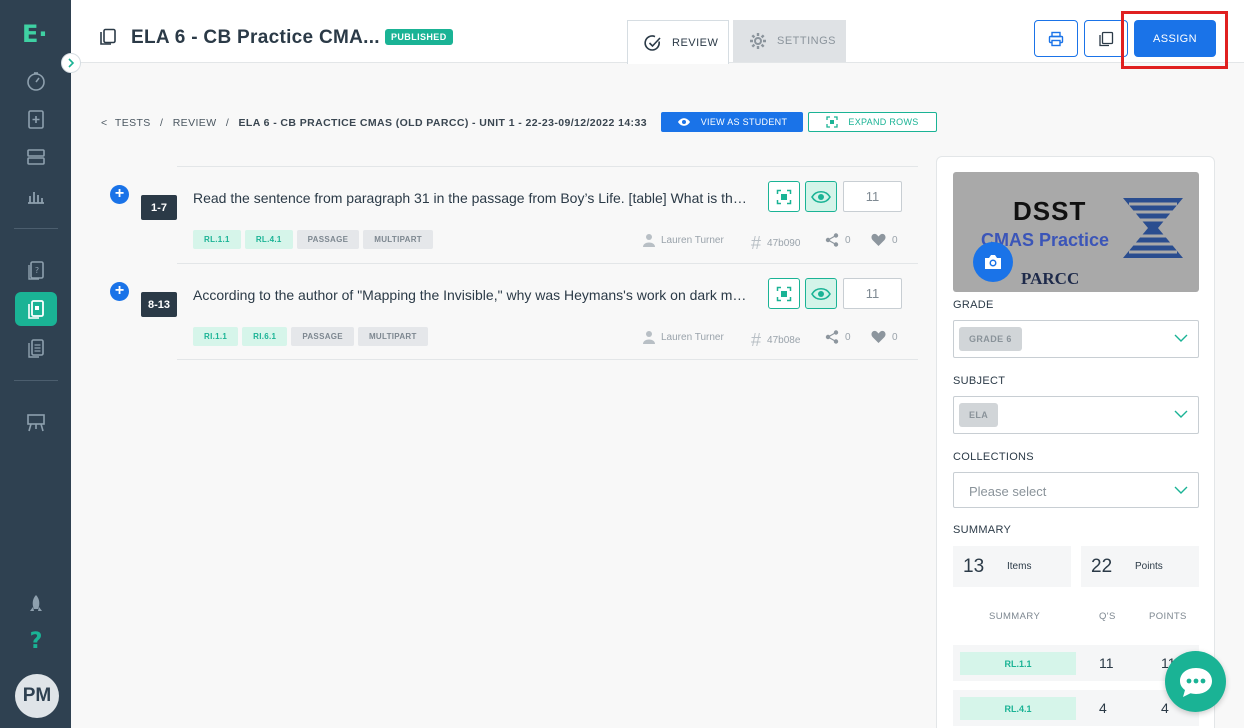  Describe the element at coordinates (872, 122) in the screenshot. I see `expand-rows-button: EXPAND ROWS` at that location.